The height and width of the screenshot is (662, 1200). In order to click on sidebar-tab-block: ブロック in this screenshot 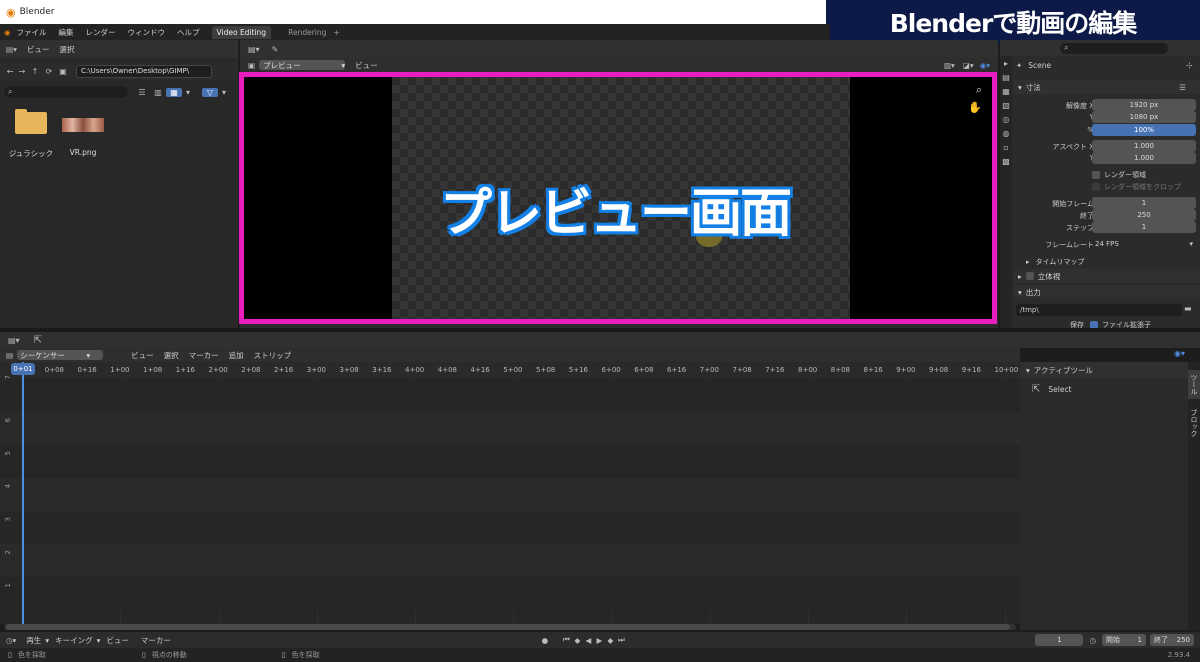, I will do `click(1194, 423)`.